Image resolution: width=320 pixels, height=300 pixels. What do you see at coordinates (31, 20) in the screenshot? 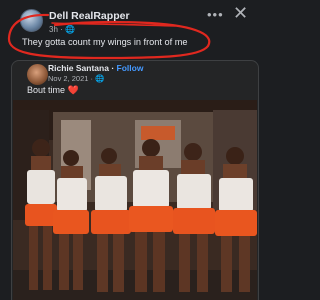
I see `author-avatar` at bounding box center [31, 20].